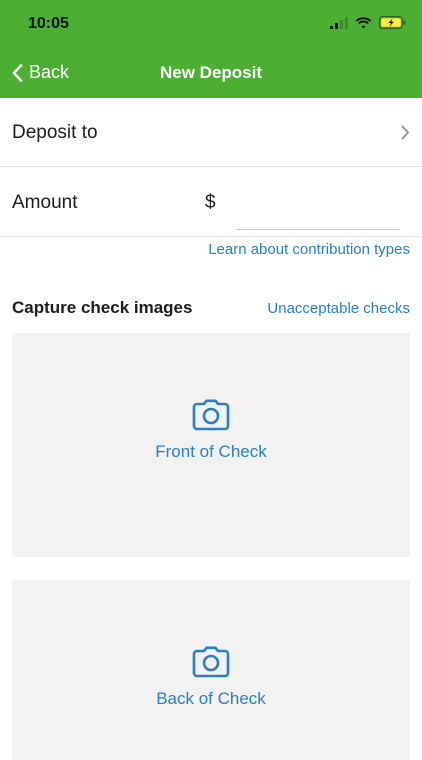 The width and height of the screenshot is (422, 760). Describe the element at coordinates (211, 49) in the screenshot. I see `nav-header: 10:05 Back New Deposit` at that location.